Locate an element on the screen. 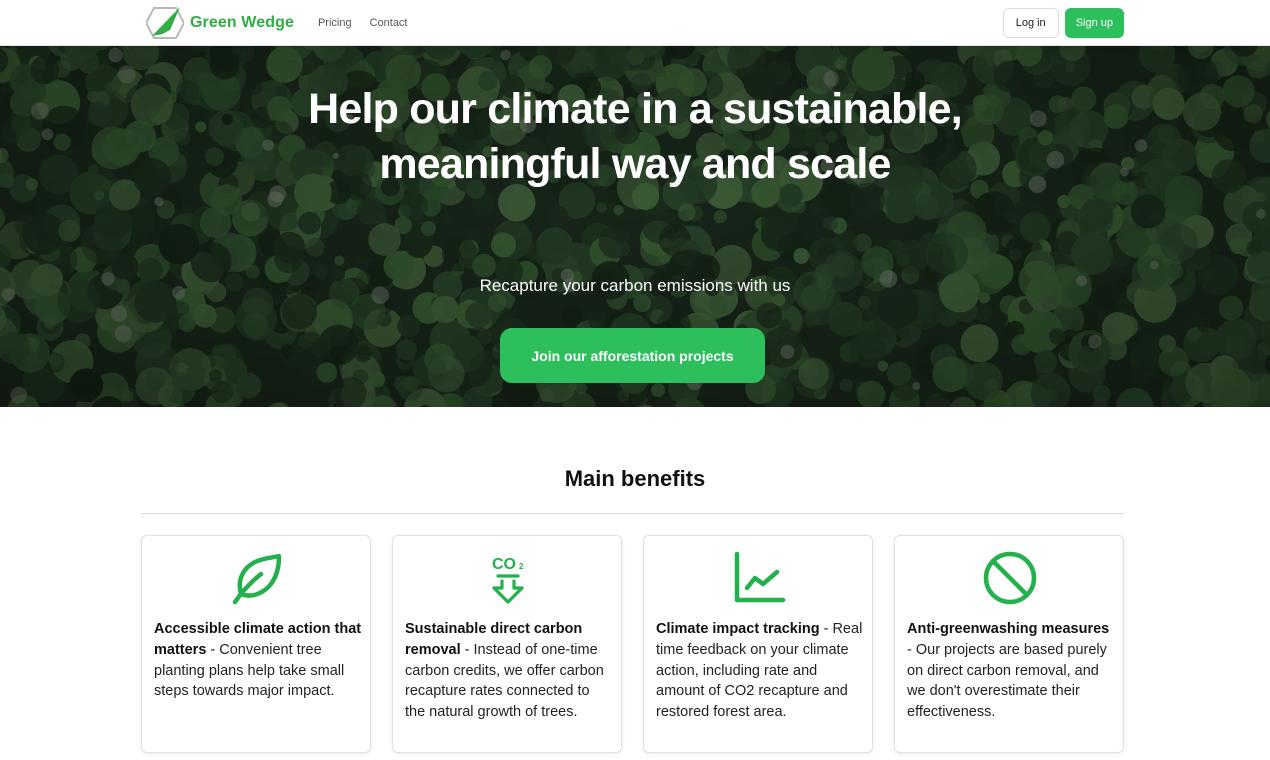 The height and width of the screenshot is (760, 1270). benefit-title: Anti-greenwashing measures is located at coordinates (1008, 629).